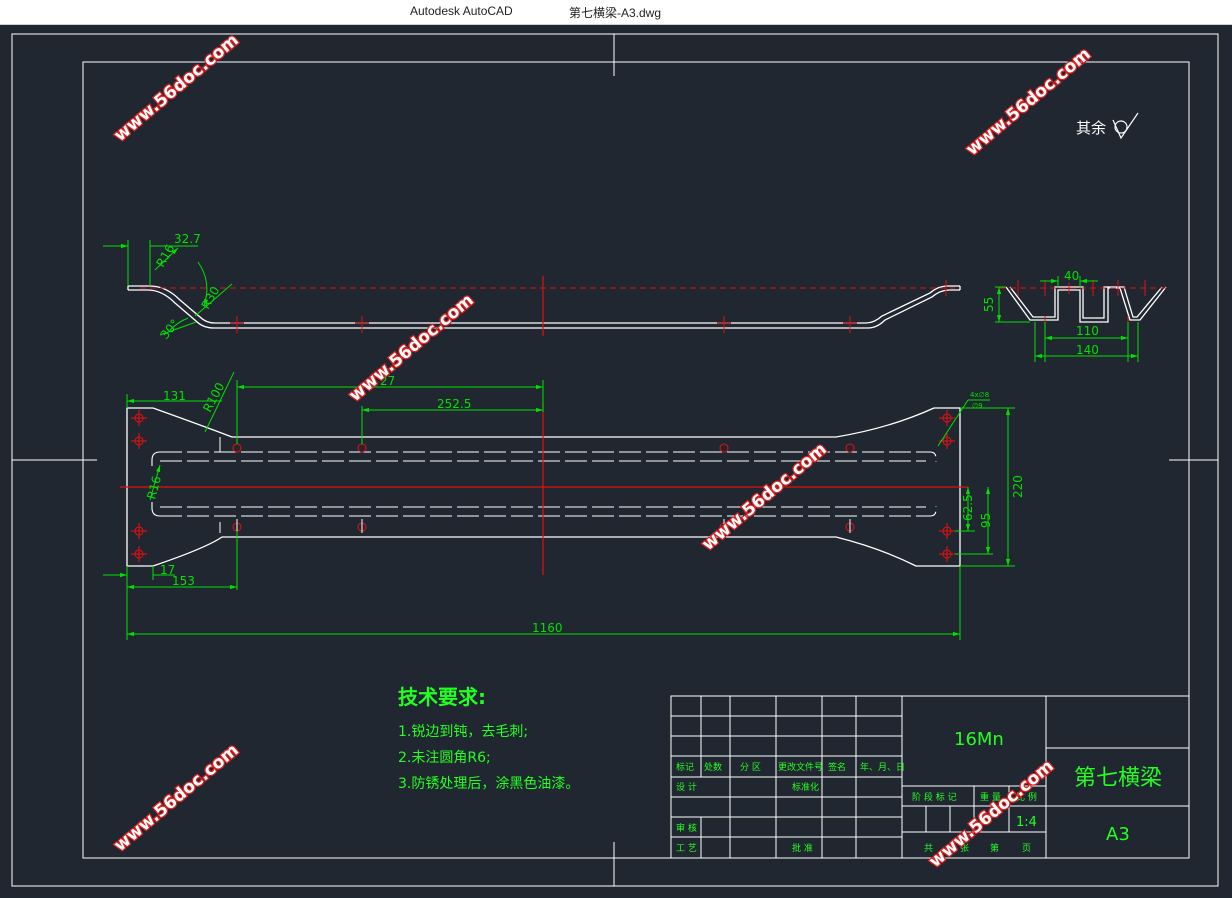 Image resolution: width=1232 pixels, height=898 pixels. What do you see at coordinates (154, 487) in the screenshot?
I see `svg-text: R16` at bounding box center [154, 487].